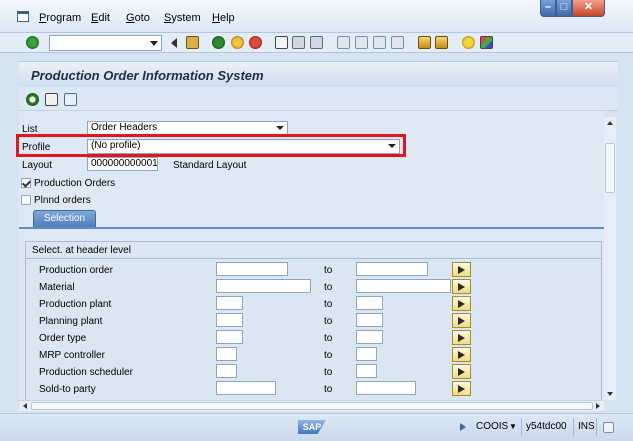 Image resolution: width=633 pixels, height=441 pixels. Describe the element at coordinates (81, 250) in the screenshot. I see `selection-group-title: Select. at header level` at that location.